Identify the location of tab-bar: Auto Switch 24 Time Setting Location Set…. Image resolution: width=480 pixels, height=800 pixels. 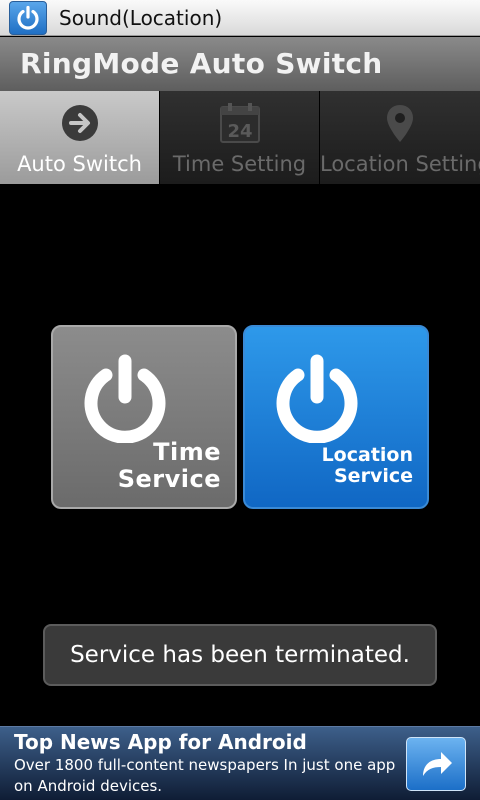
(240, 137).